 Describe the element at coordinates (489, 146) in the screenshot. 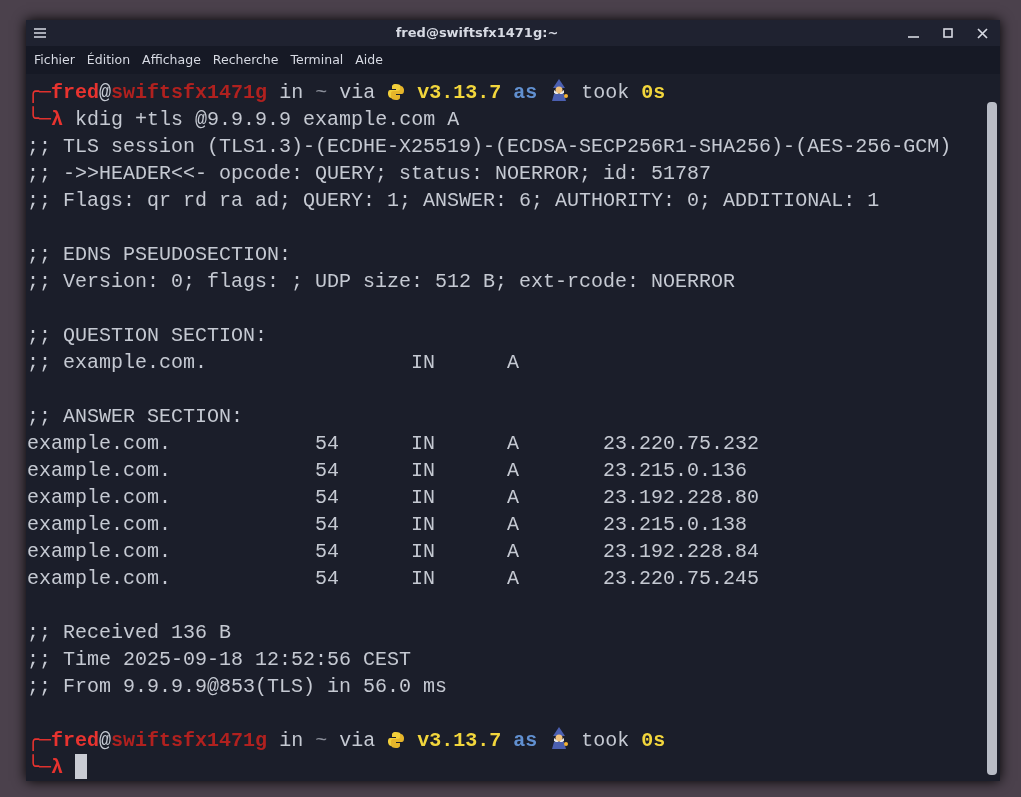

I see `output-line: ;; TLS session (TLS1.3)-(ECDHE-X25519)-(ECDSA-SECP256R1-SHA256)-(AES-256-GCM)` at that location.